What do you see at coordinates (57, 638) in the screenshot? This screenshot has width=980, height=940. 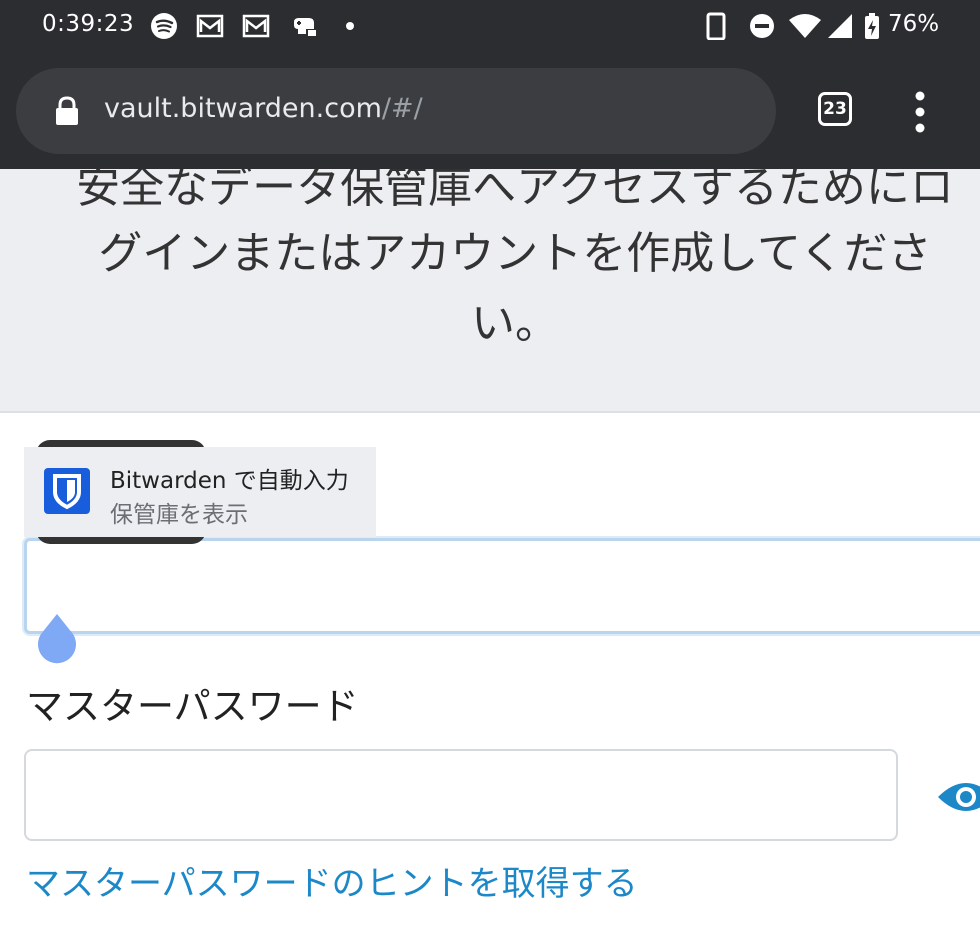 I see `text-cursor-handle` at bounding box center [57, 638].